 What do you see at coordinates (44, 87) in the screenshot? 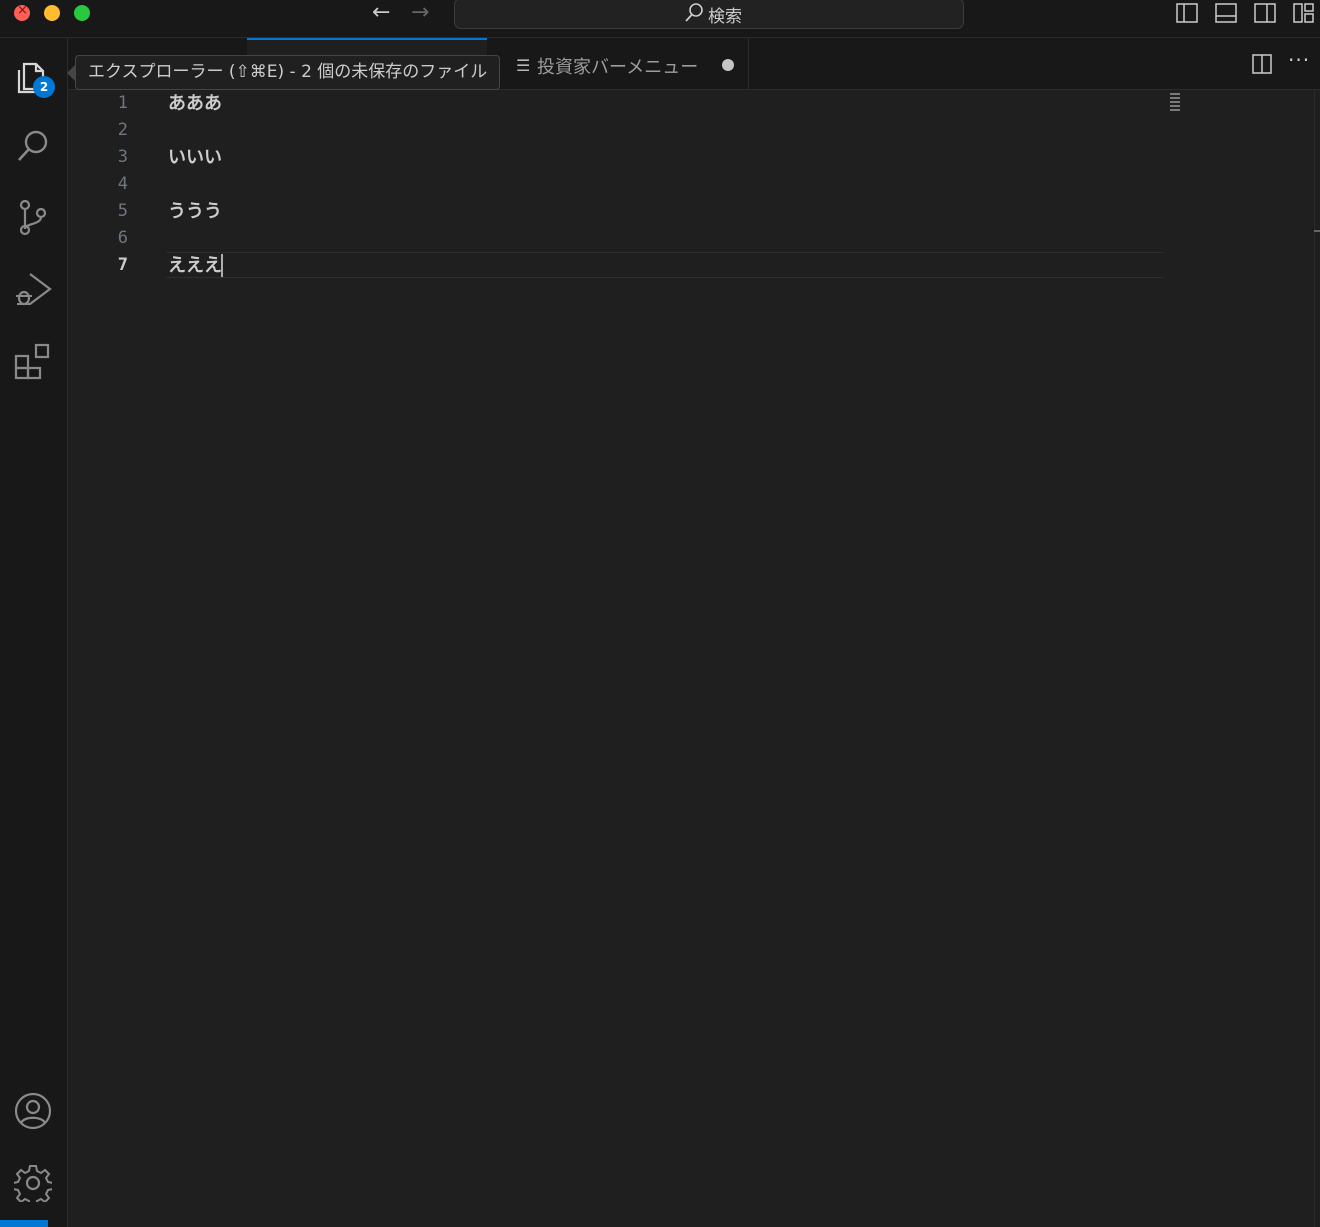
I see `explorer-badge: 2` at bounding box center [44, 87].